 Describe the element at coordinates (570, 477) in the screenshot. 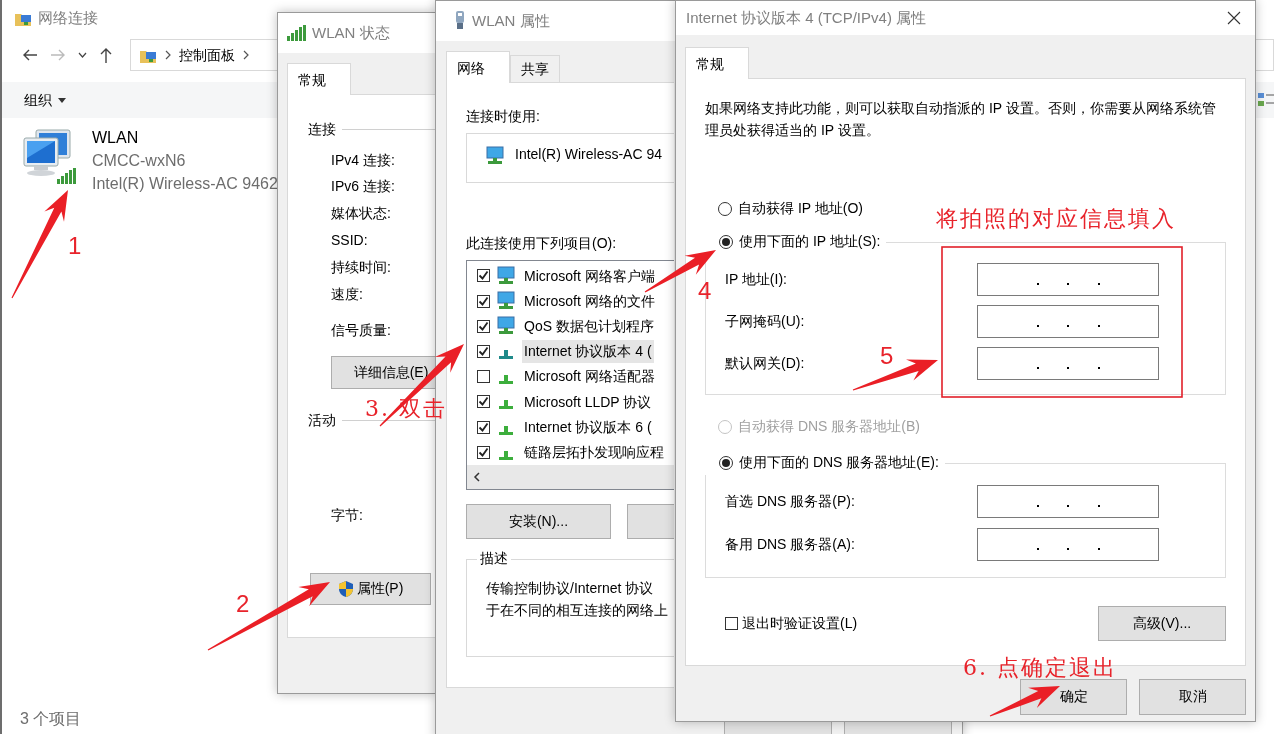

I see `horizontal-scrollbar` at that location.